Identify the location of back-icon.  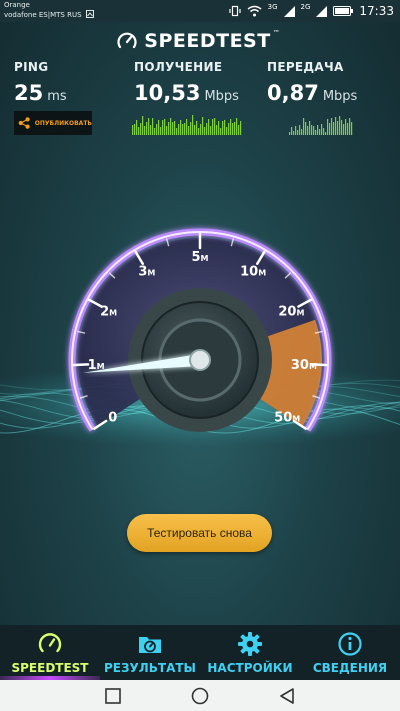
(287, 695).